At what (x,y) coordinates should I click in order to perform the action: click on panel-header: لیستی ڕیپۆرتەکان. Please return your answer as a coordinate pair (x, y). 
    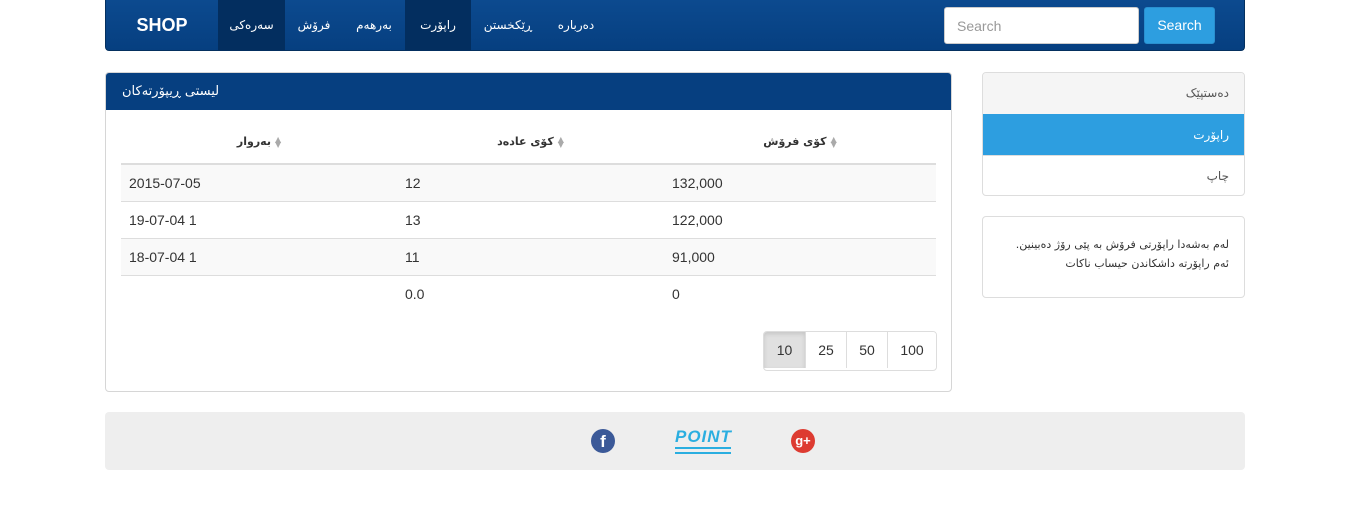
    Looking at the image, I should click on (528, 91).